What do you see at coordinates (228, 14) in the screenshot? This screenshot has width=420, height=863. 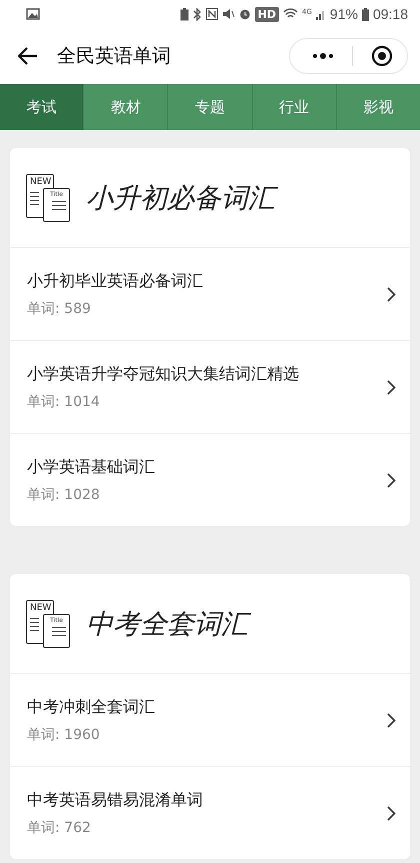 I see `mute-icon` at bounding box center [228, 14].